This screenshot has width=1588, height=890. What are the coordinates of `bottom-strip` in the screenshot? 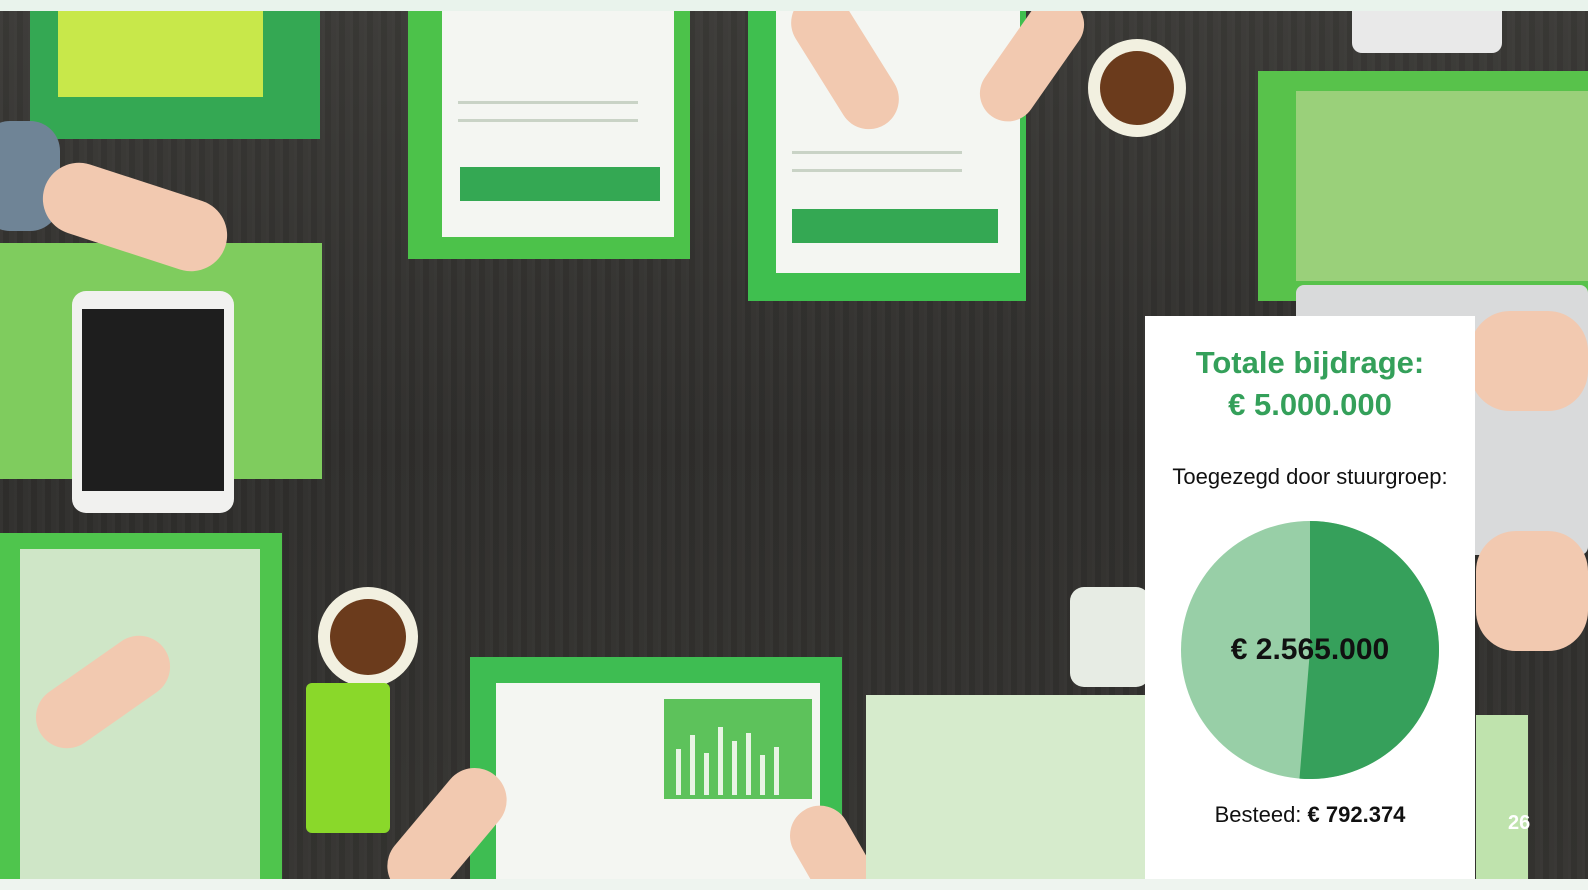 It's located at (794, 884).